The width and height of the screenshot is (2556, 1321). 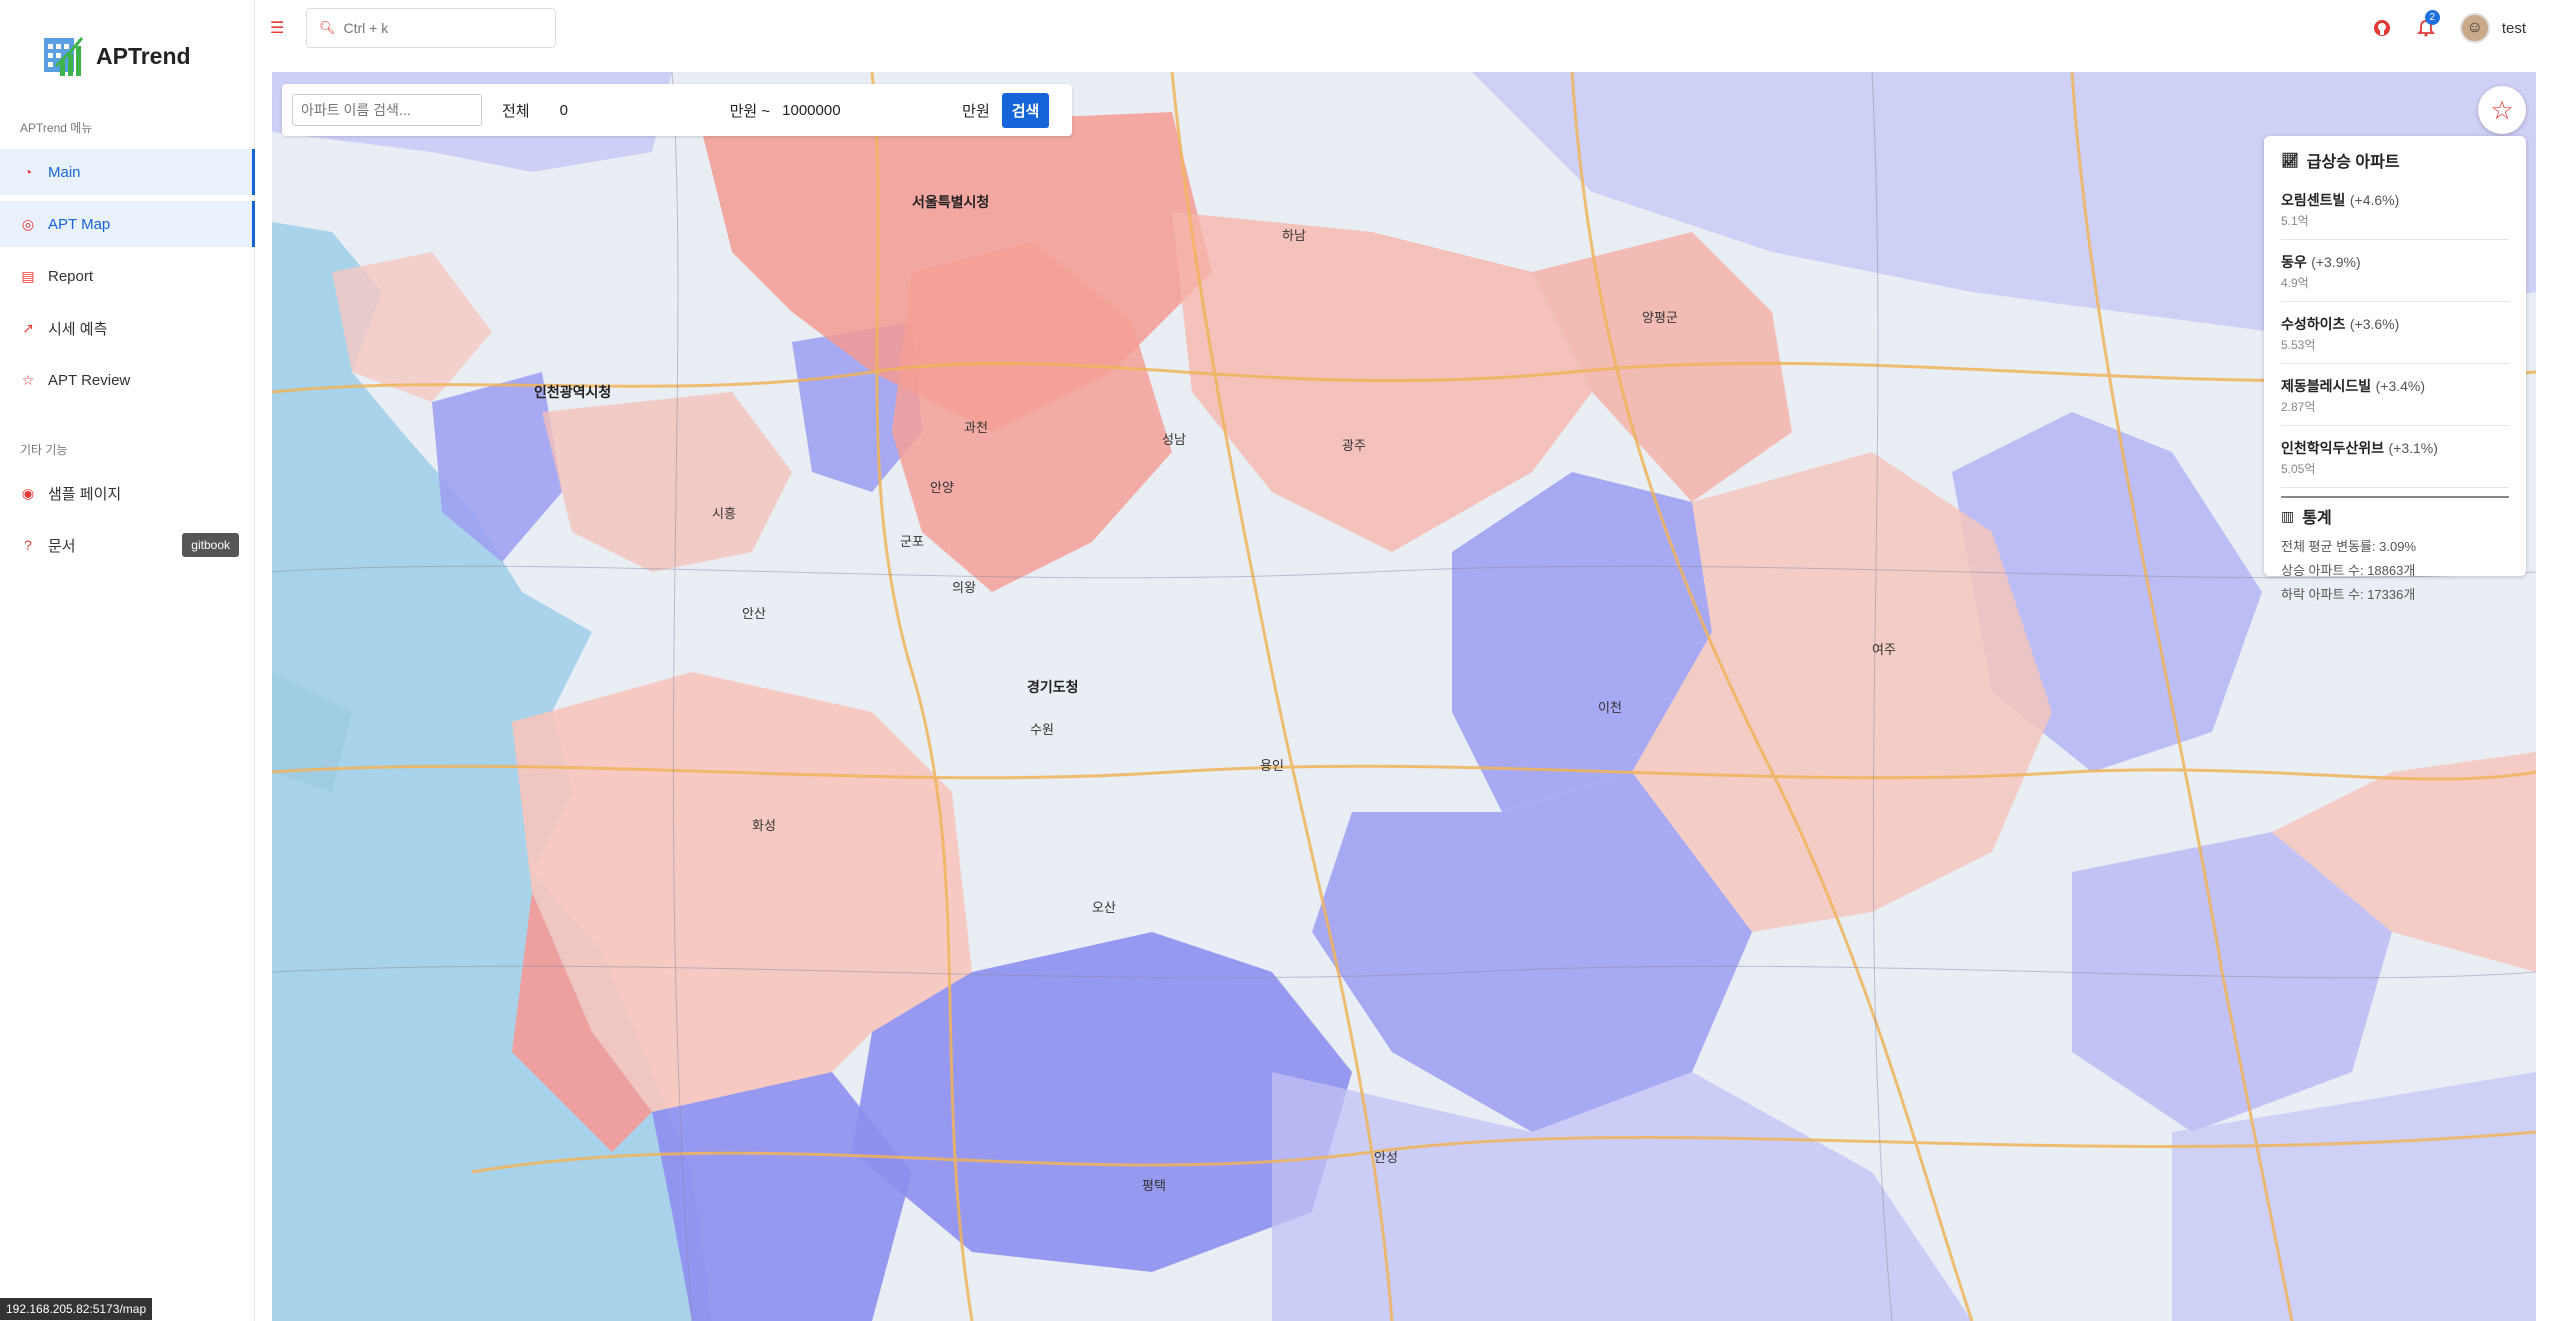 I want to click on apt-rate: (+4.6%), so click(x=2374, y=200).